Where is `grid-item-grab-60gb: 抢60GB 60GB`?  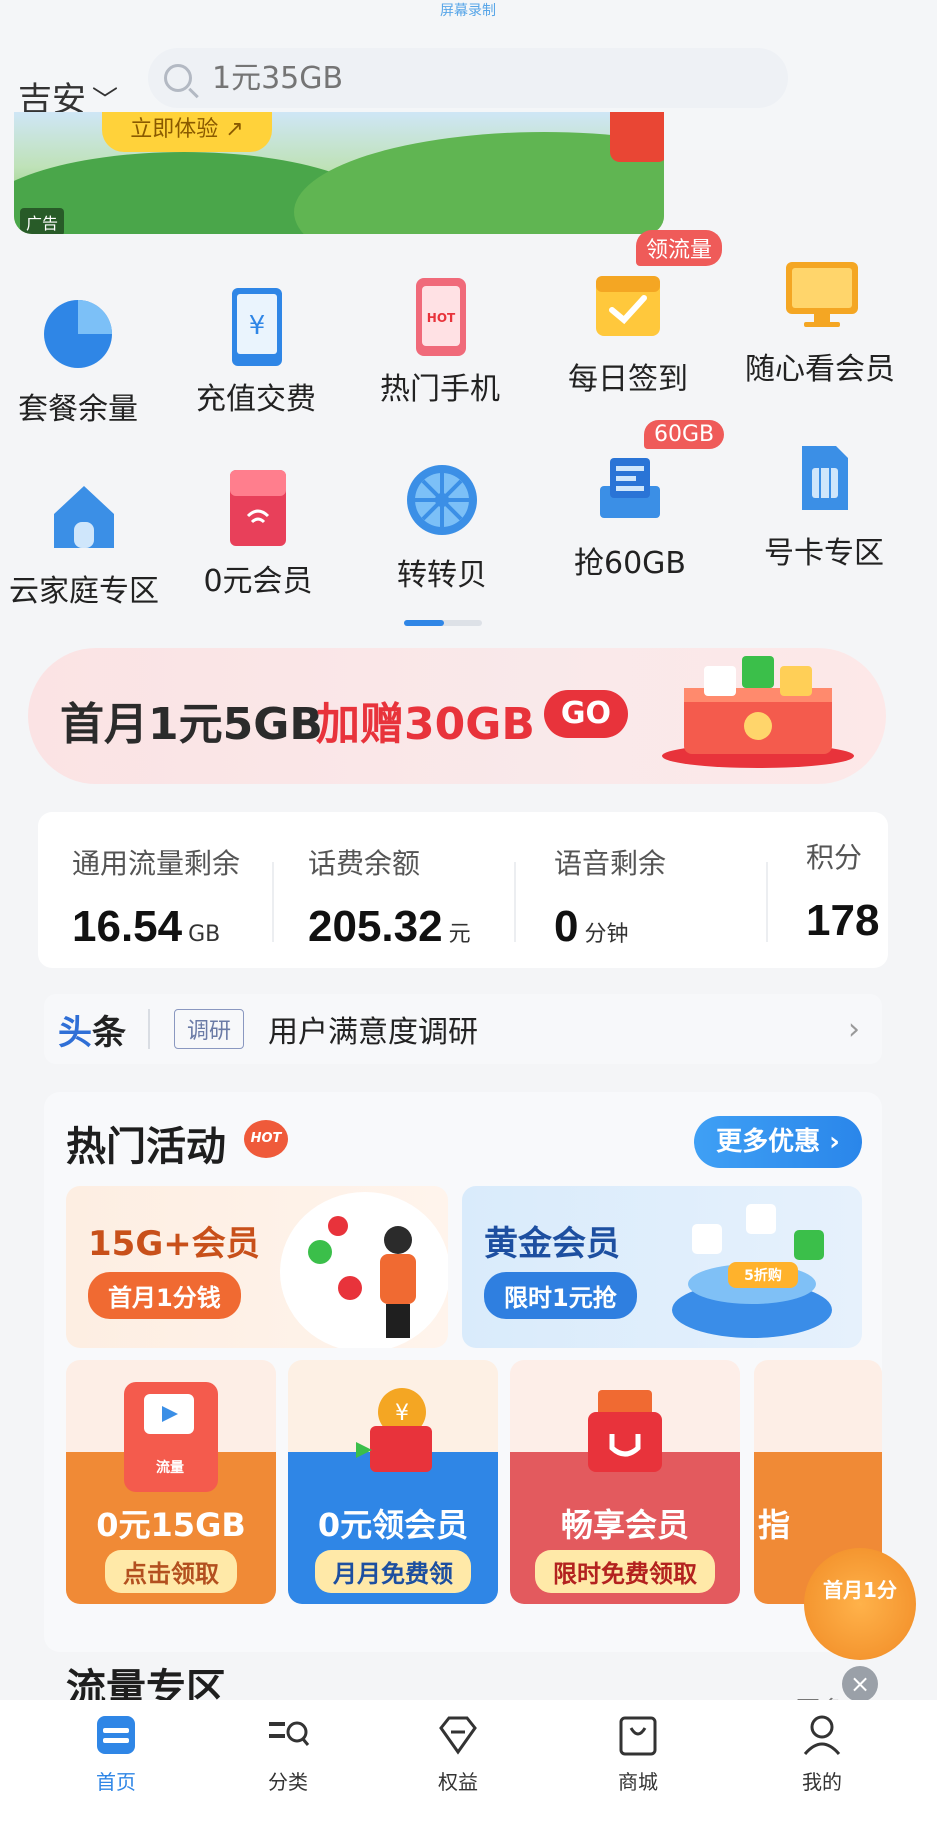
grid-item-grab-60gb: 抢60GB 60GB is located at coordinates (632, 501).